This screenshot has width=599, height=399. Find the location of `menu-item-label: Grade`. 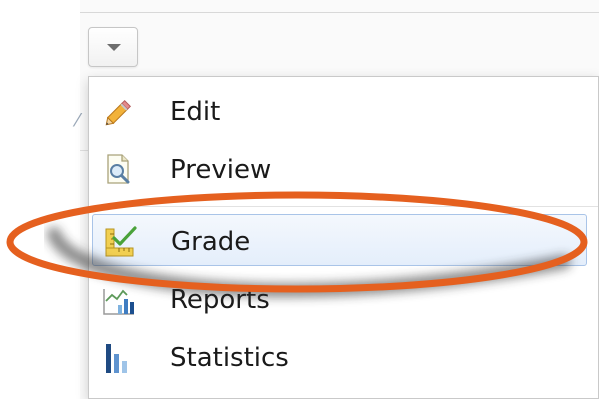

menu-item-label: Grade is located at coordinates (211, 242).